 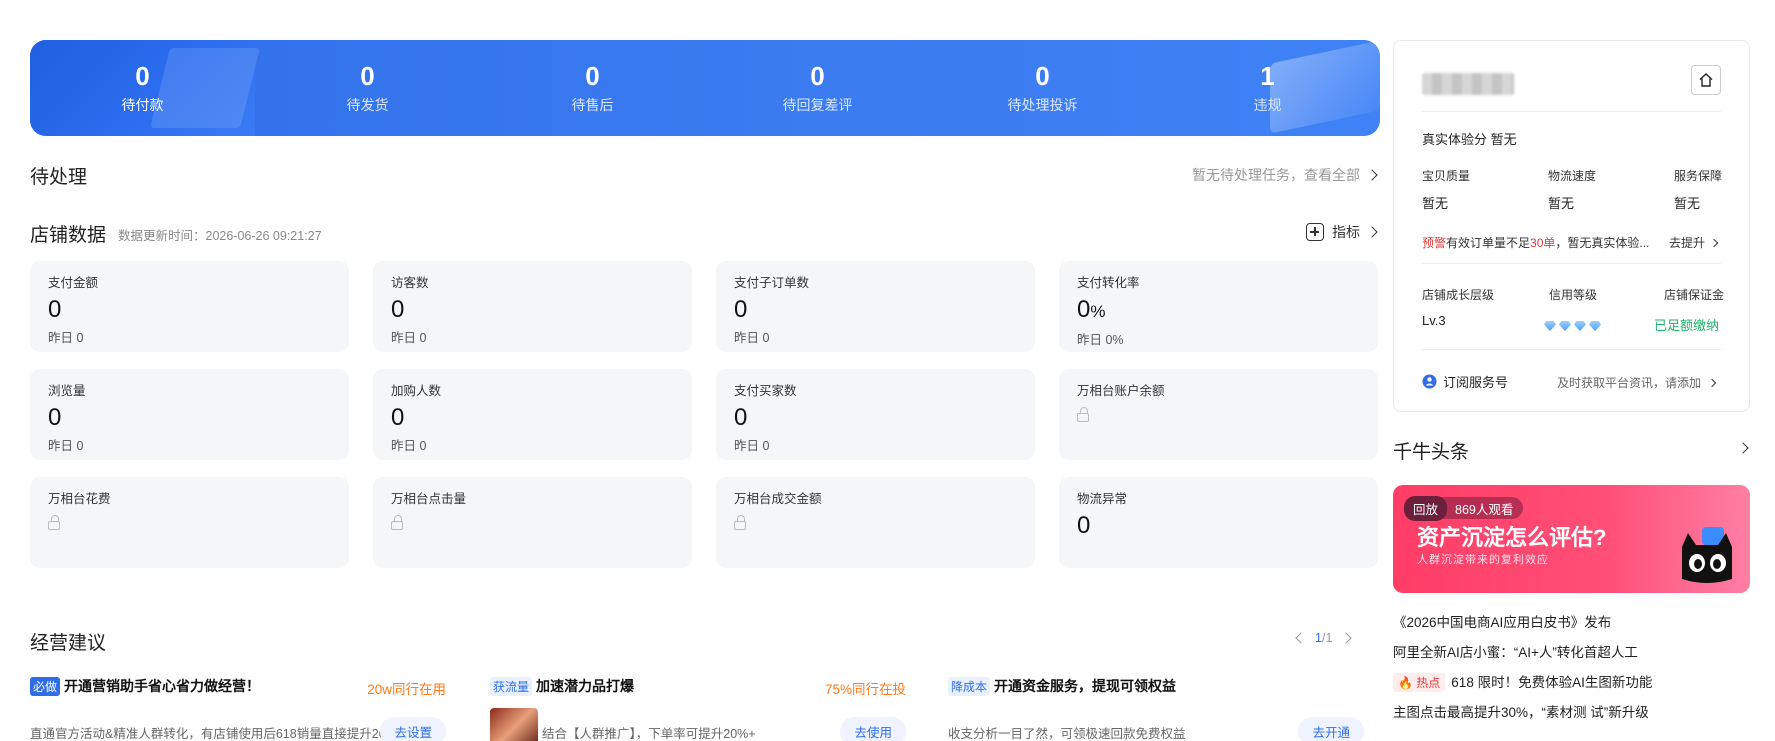 What do you see at coordinates (416, 391) in the screenshot?
I see `metric-title: 加购人数` at bounding box center [416, 391].